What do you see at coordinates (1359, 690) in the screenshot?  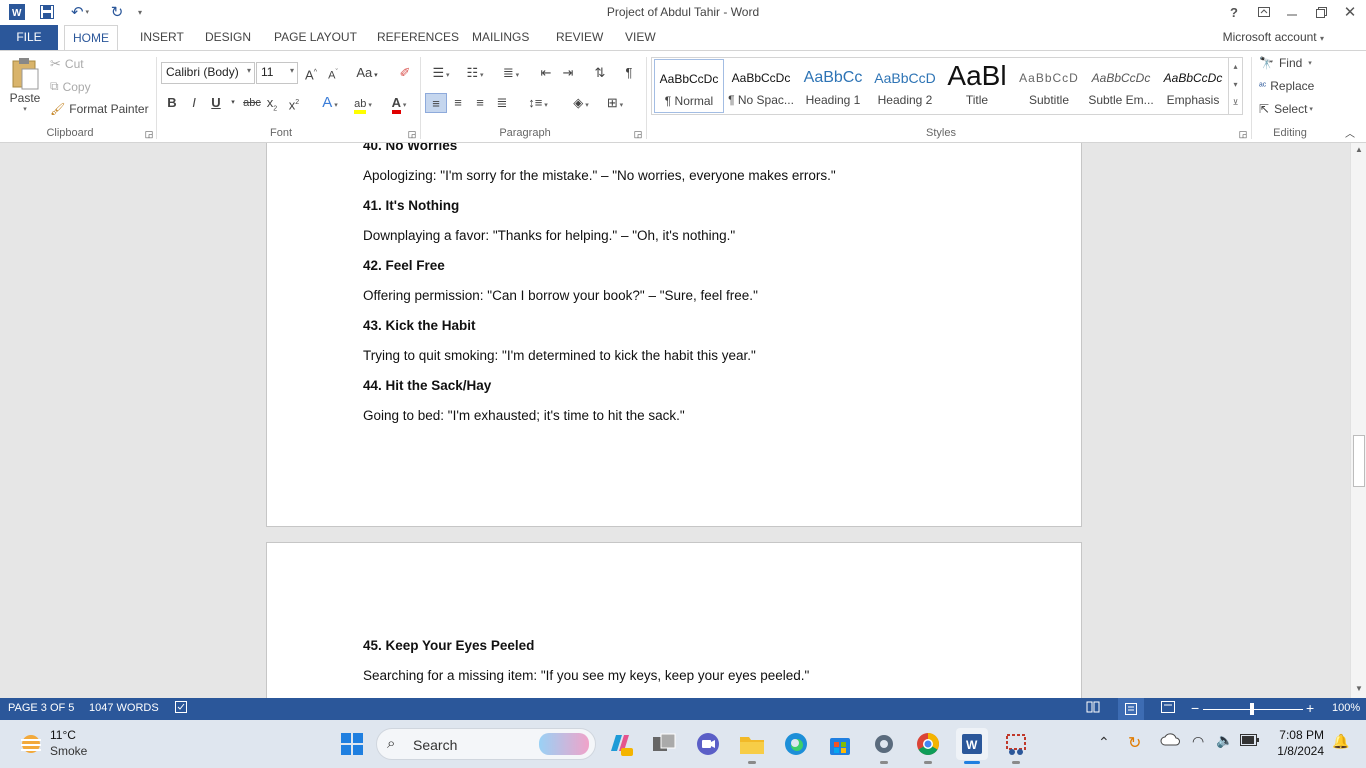 I see `scroll-down-icon: ▼` at bounding box center [1359, 690].